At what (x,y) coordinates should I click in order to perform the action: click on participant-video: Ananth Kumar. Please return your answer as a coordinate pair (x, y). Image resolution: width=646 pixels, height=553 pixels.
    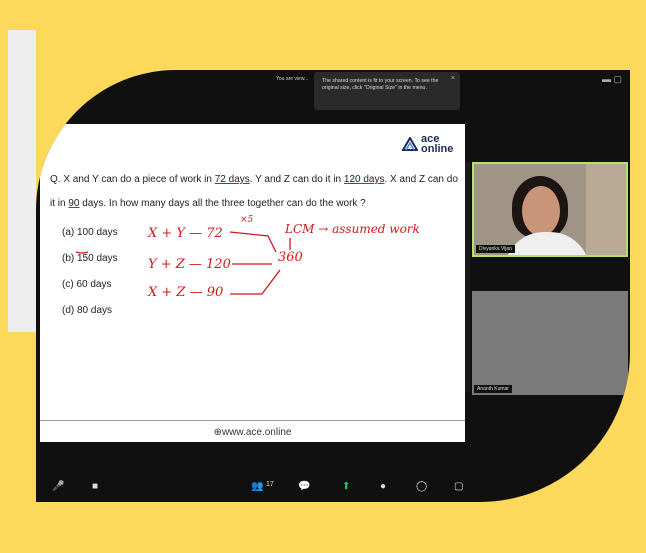
    Looking at the image, I should click on (550, 343).